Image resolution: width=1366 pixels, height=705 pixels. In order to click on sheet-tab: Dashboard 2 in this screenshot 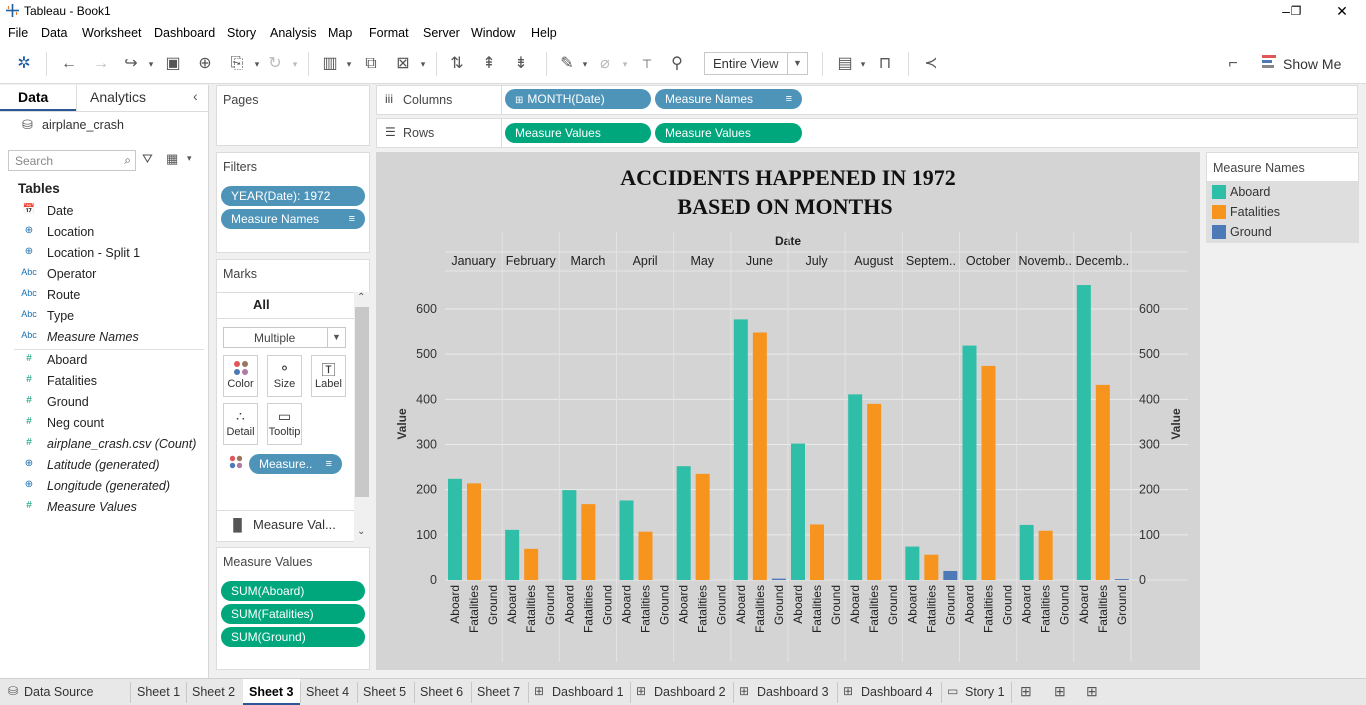, I will do `click(690, 692)`.